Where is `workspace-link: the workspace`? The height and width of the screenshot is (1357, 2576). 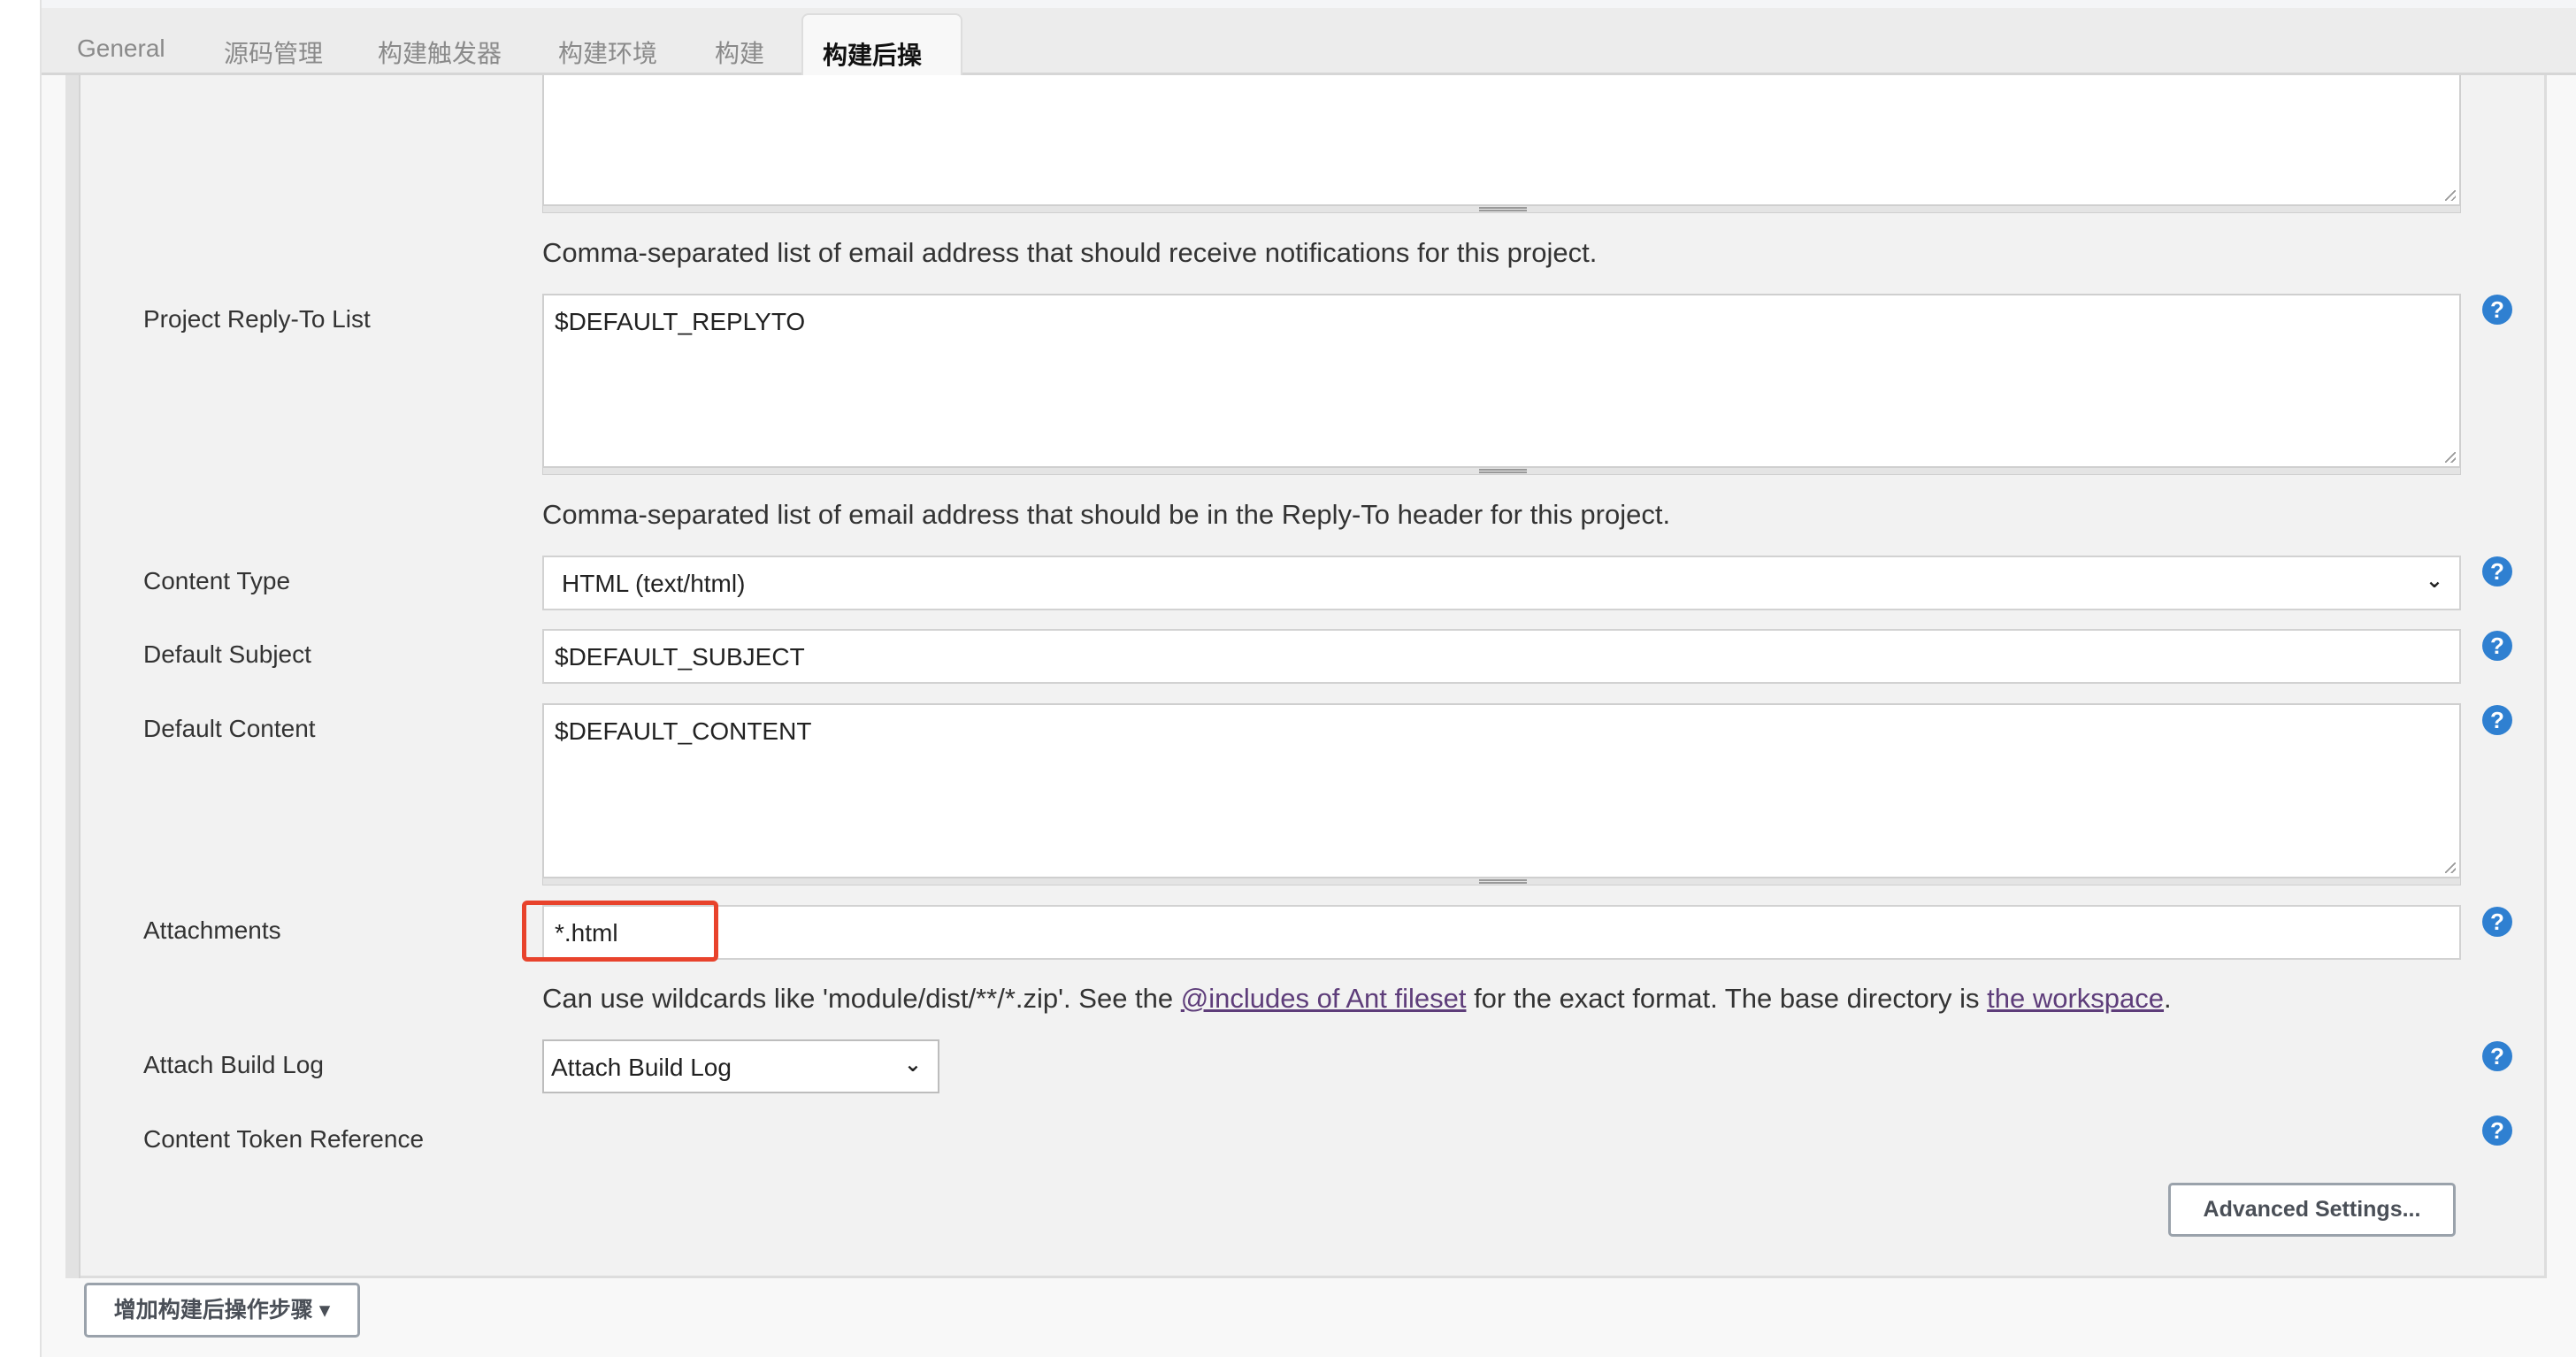 workspace-link: the workspace is located at coordinates (2075, 998).